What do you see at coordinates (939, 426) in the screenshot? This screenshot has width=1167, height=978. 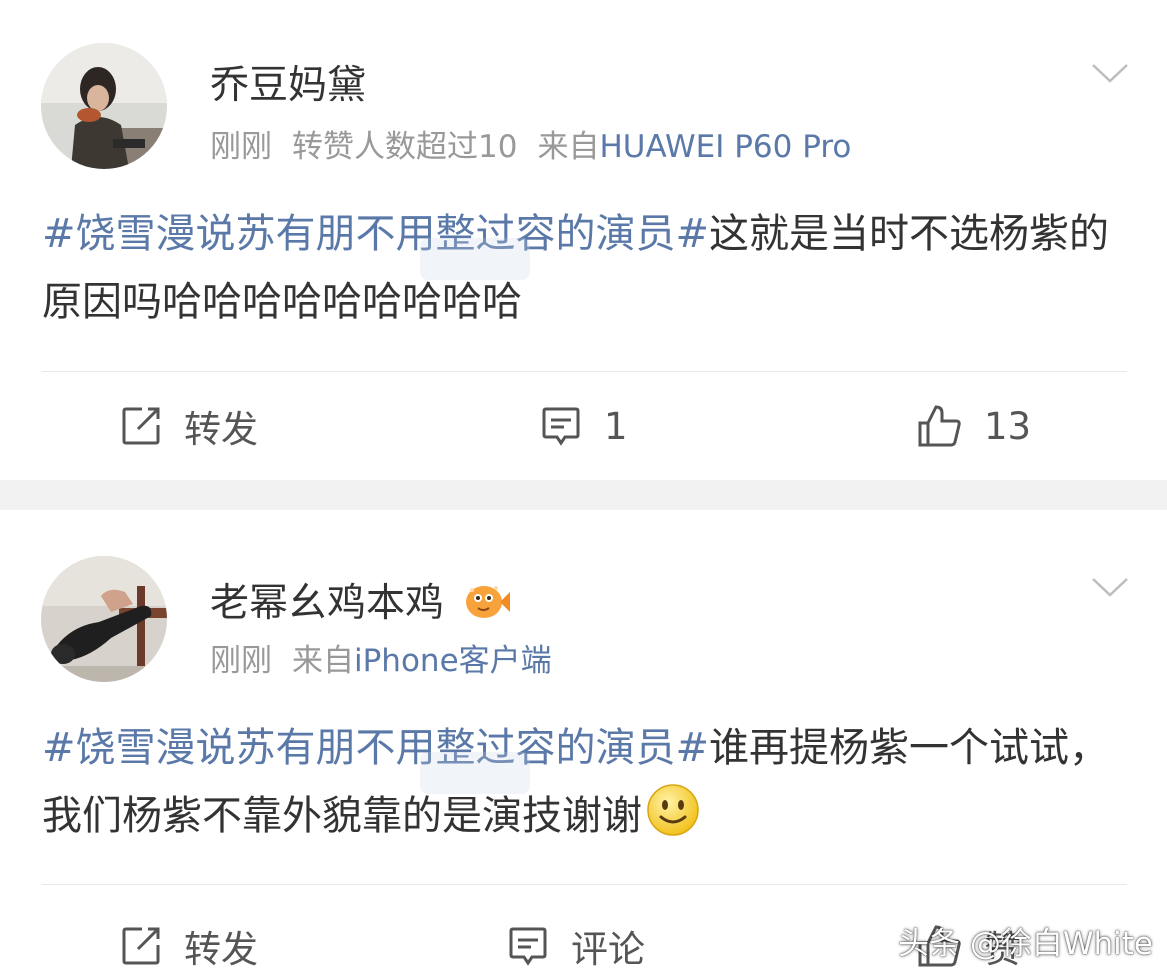 I see `like-icon` at bounding box center [939, 426].